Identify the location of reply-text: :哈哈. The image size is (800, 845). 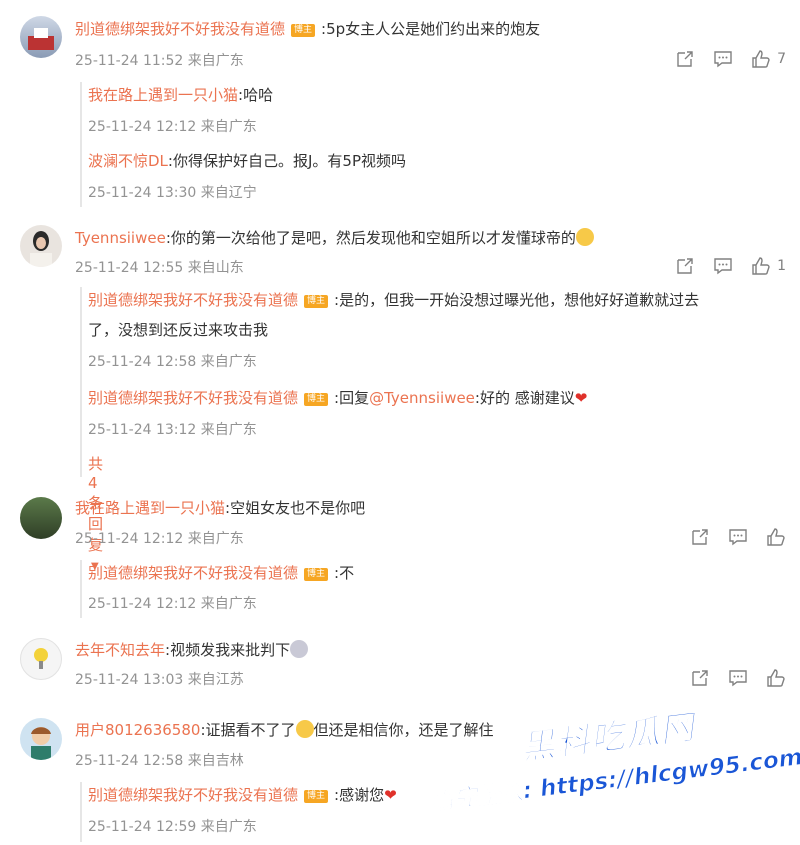
(256, 95).